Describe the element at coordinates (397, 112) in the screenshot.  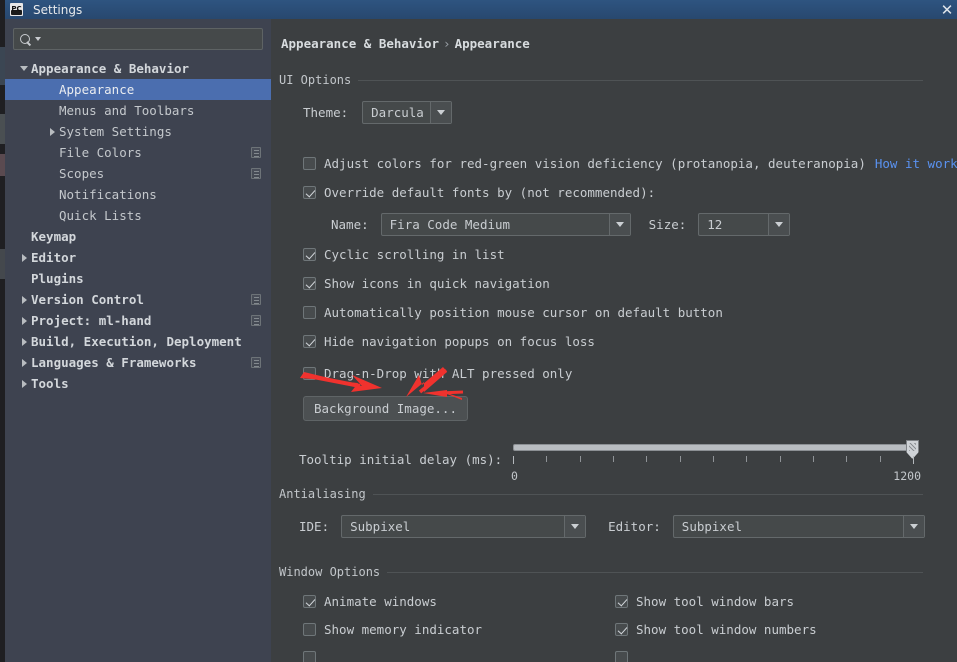
I see `theme-value: Darcula` at that location.